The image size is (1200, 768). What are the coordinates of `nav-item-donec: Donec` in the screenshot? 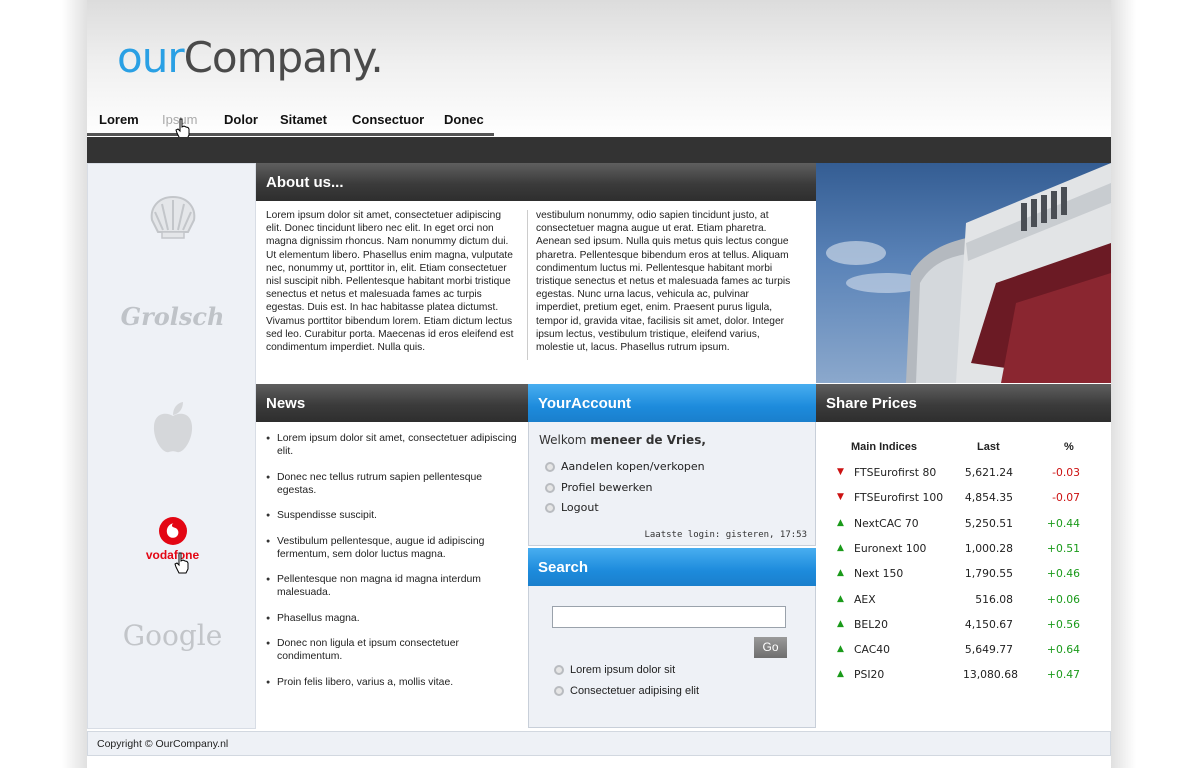 It's located at (464, 119).